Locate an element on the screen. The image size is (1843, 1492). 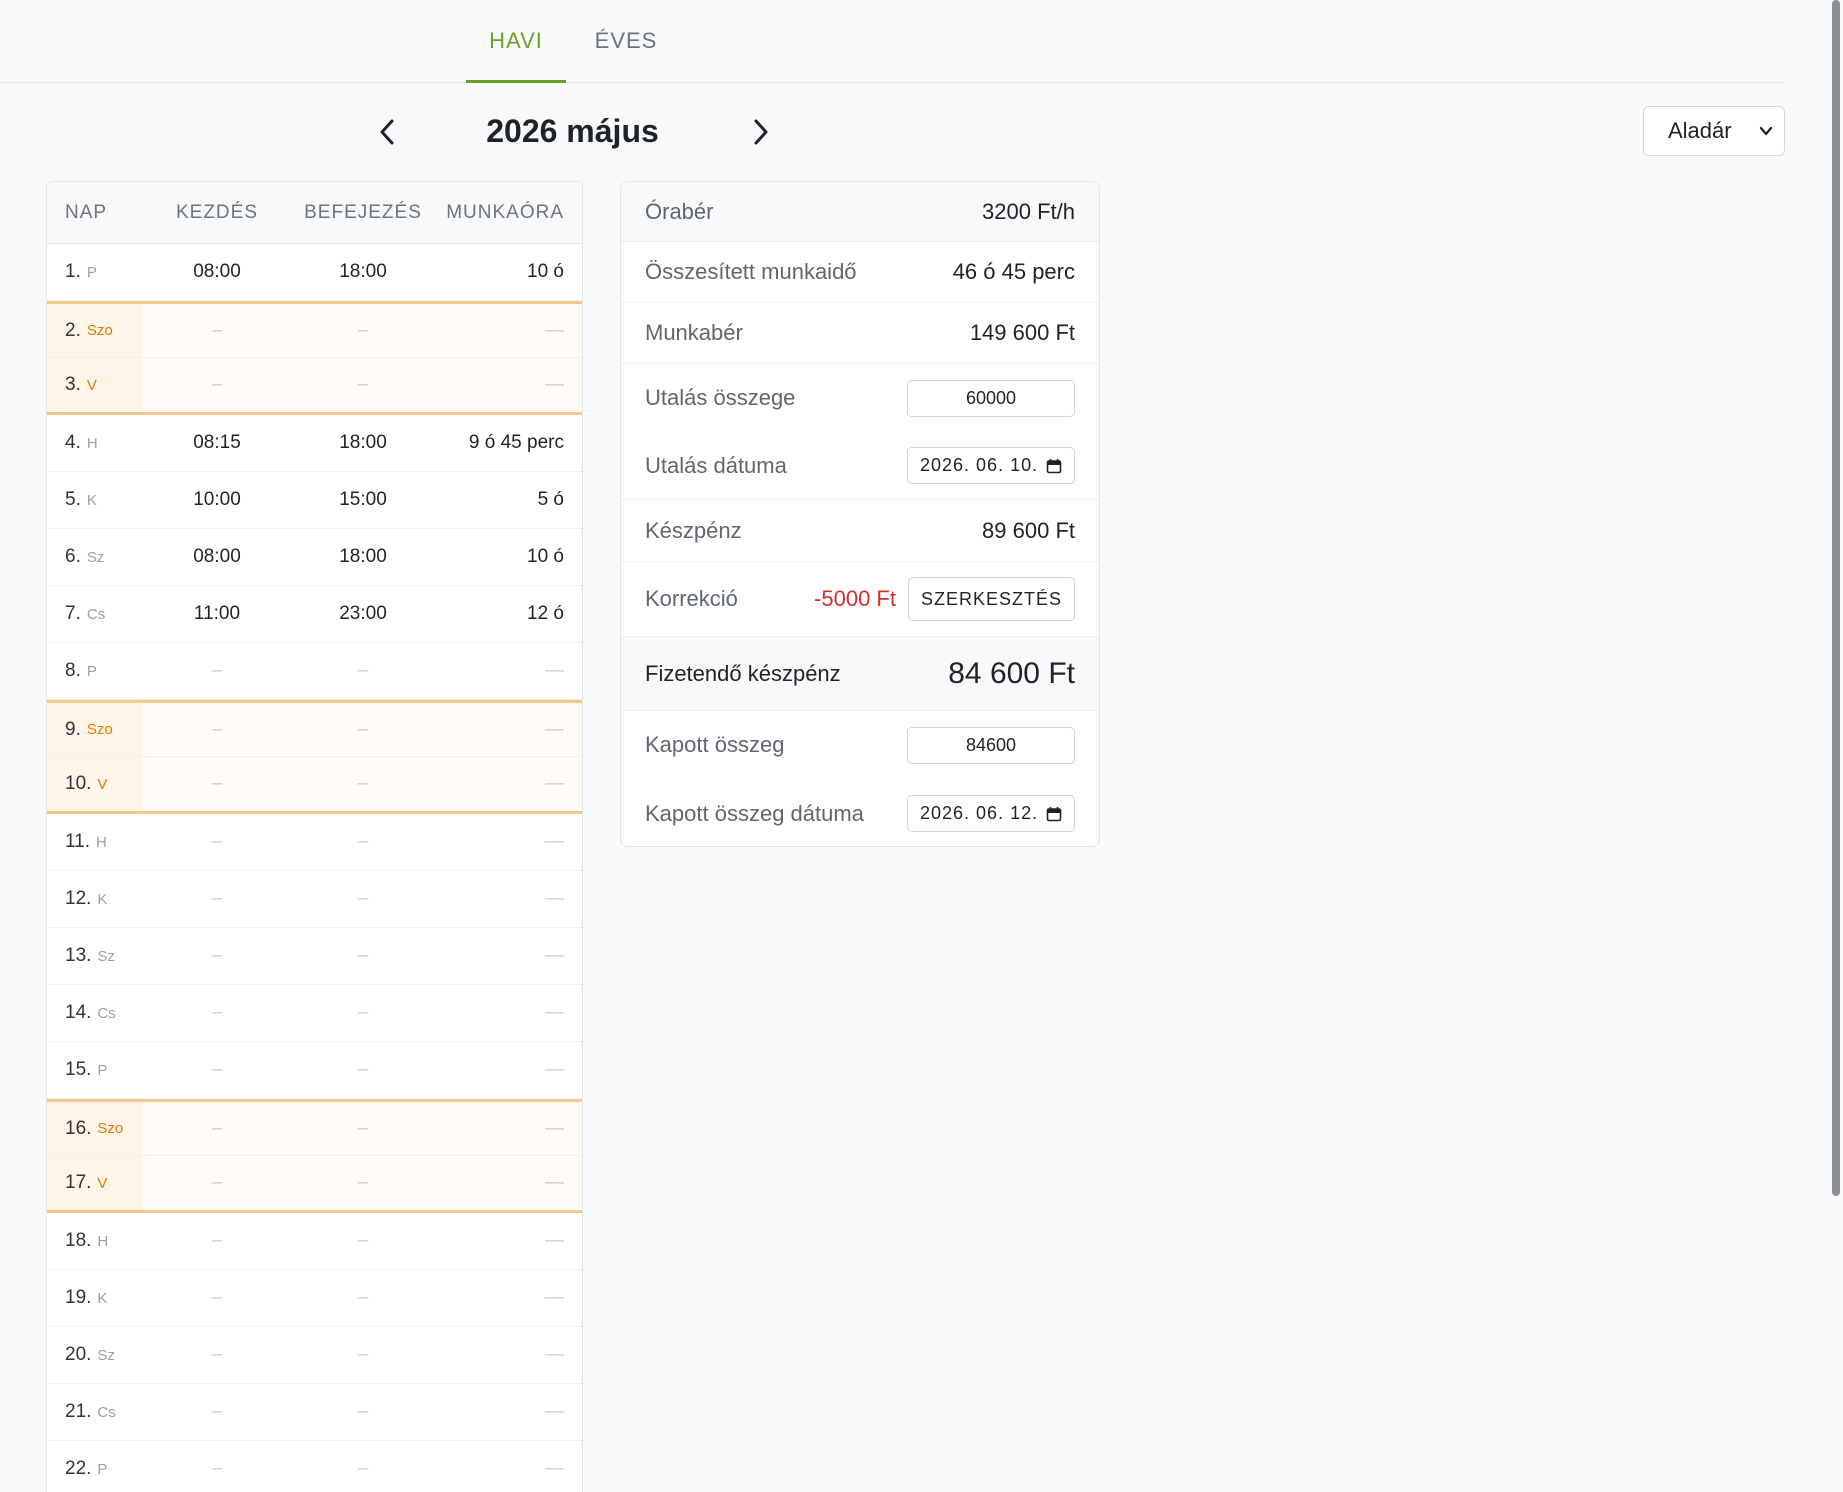
day-cell: 12. K is located at coordinates (95, 899).